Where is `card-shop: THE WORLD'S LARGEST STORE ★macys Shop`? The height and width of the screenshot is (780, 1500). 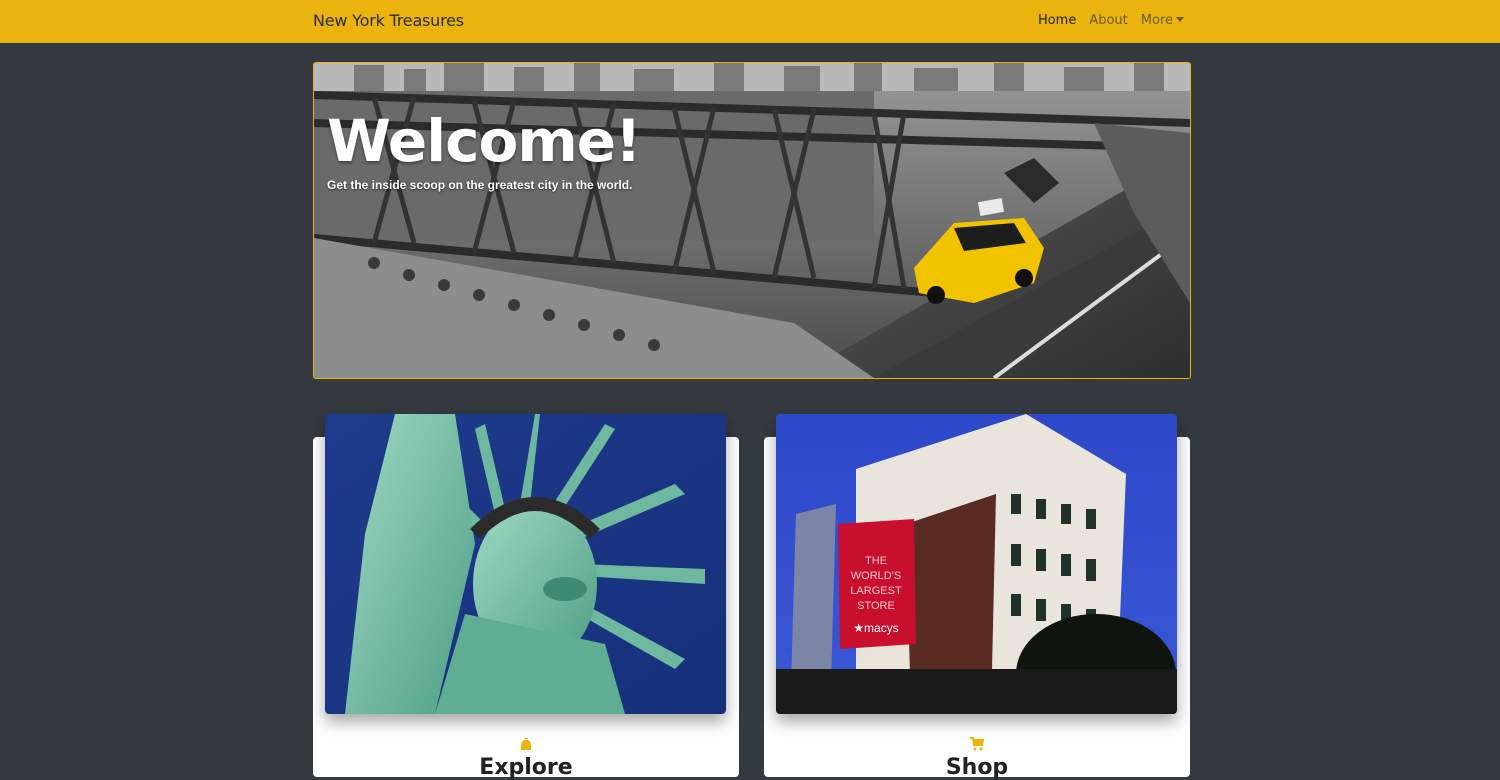 card-shop: THE WORLD'S LARGEST STORE ★macys Shop is located at coordinates (977, 597).